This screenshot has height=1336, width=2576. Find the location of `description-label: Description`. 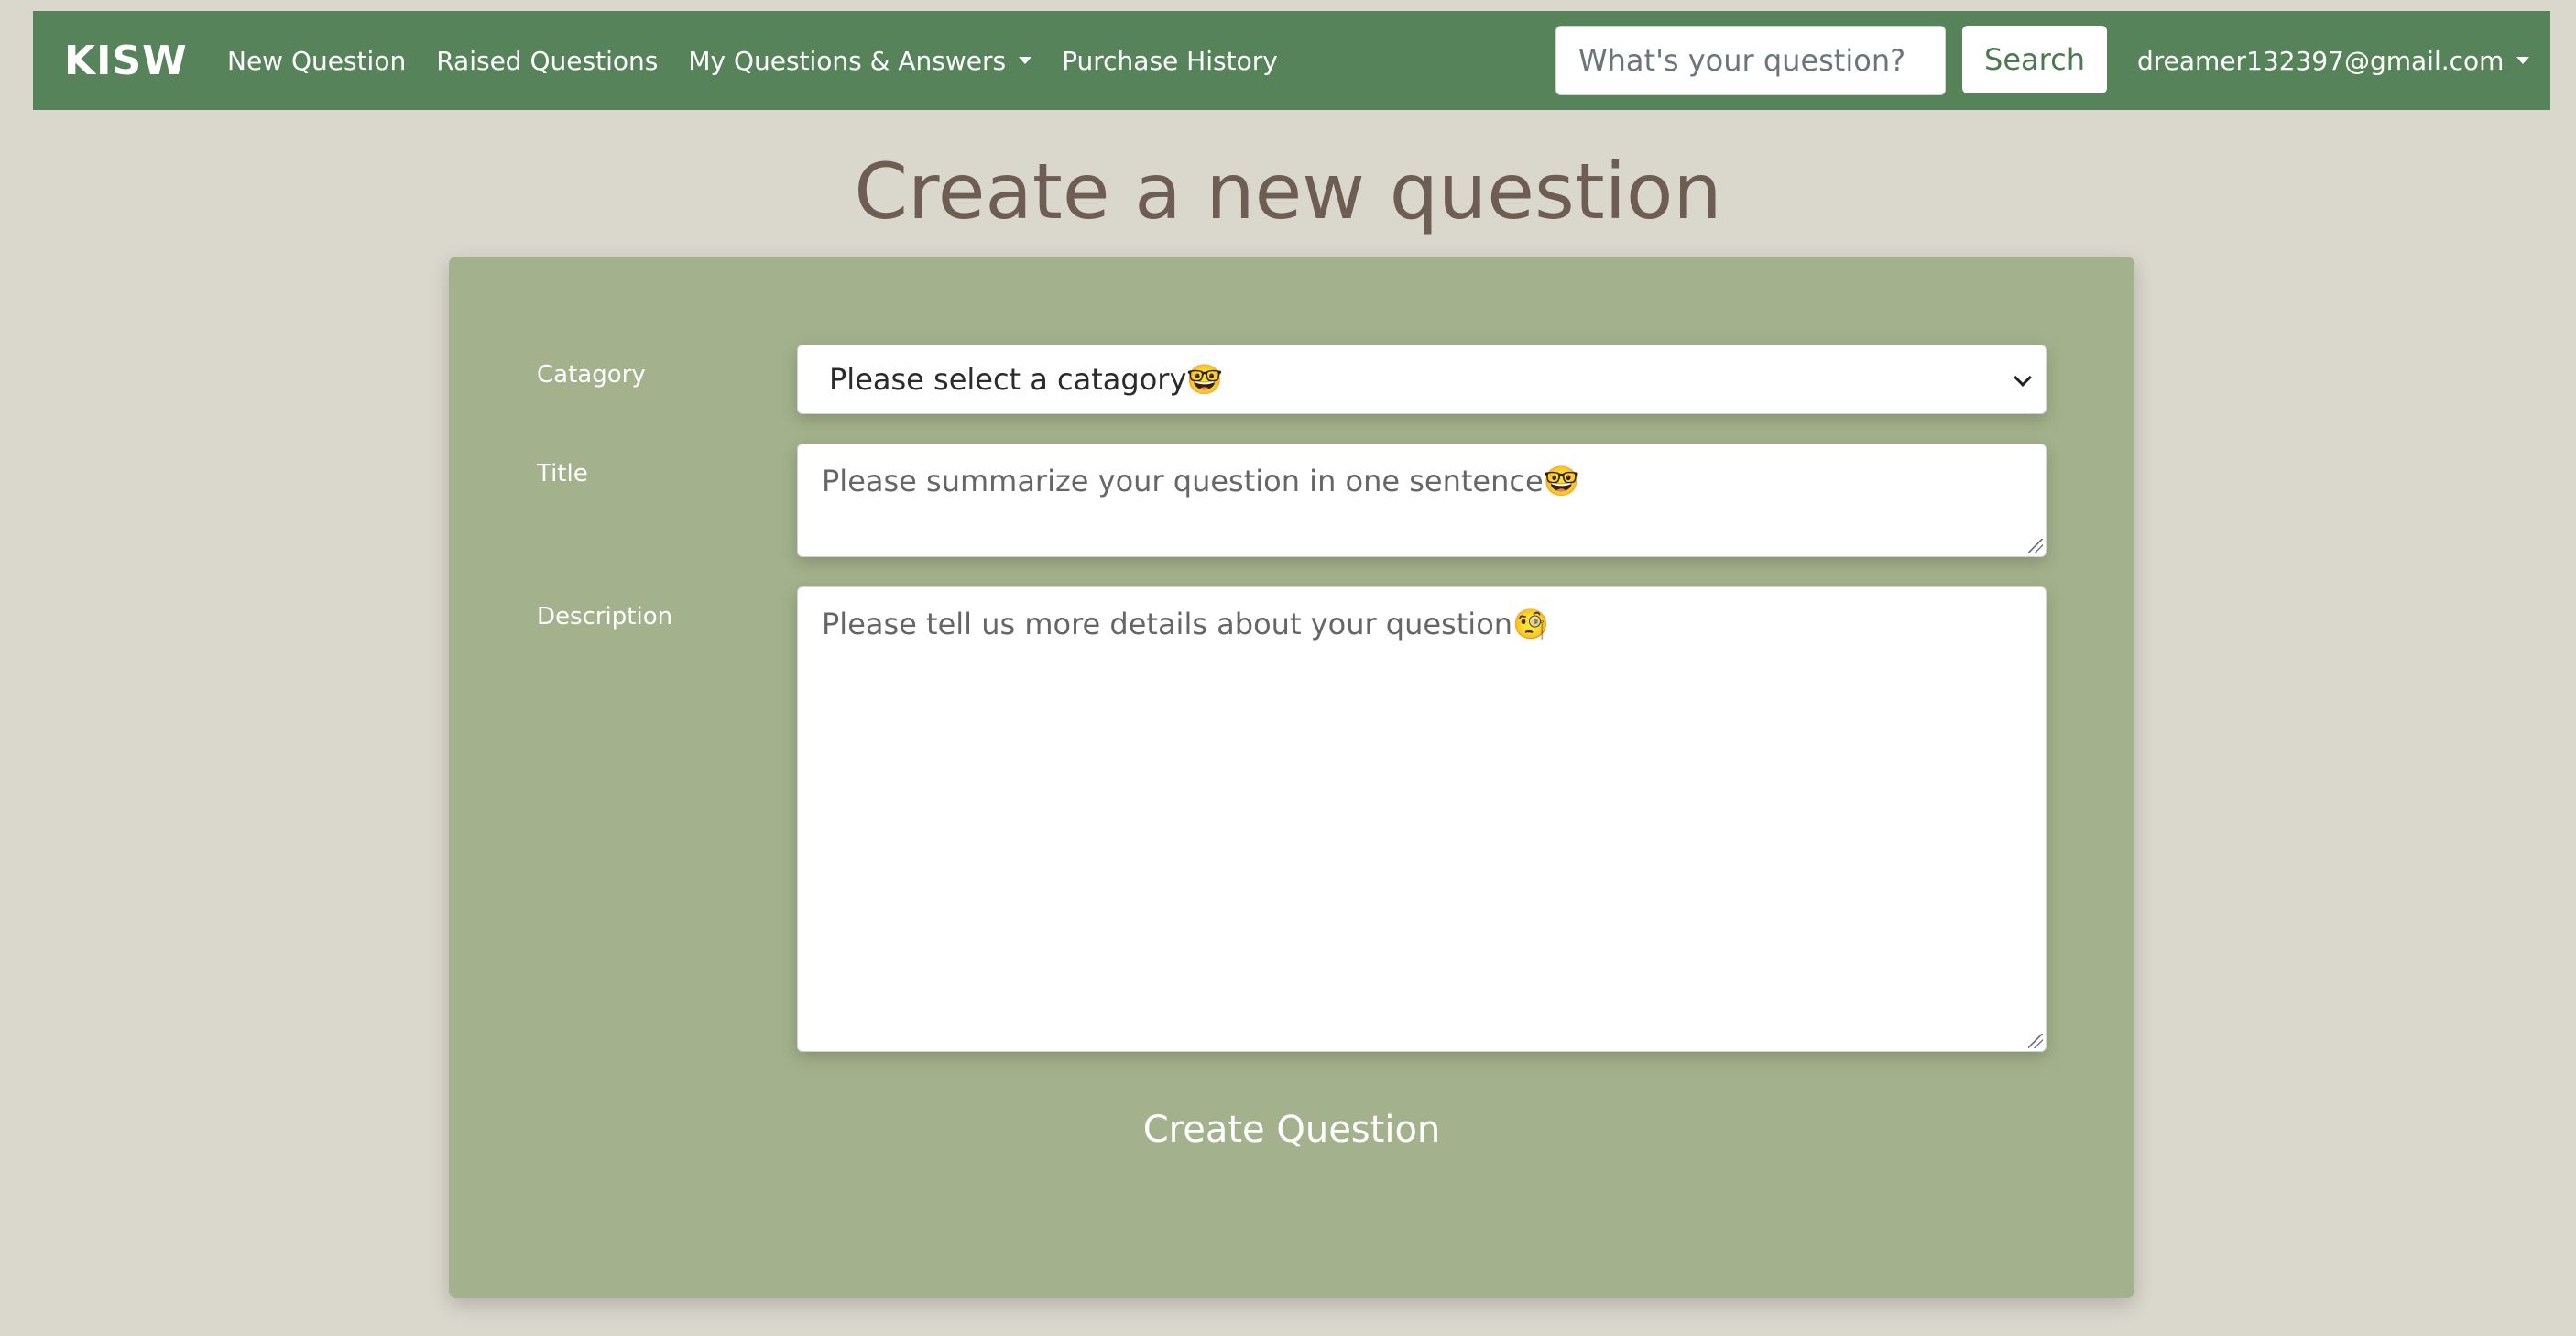

description-label: Description is located at coordinates (605, 616).